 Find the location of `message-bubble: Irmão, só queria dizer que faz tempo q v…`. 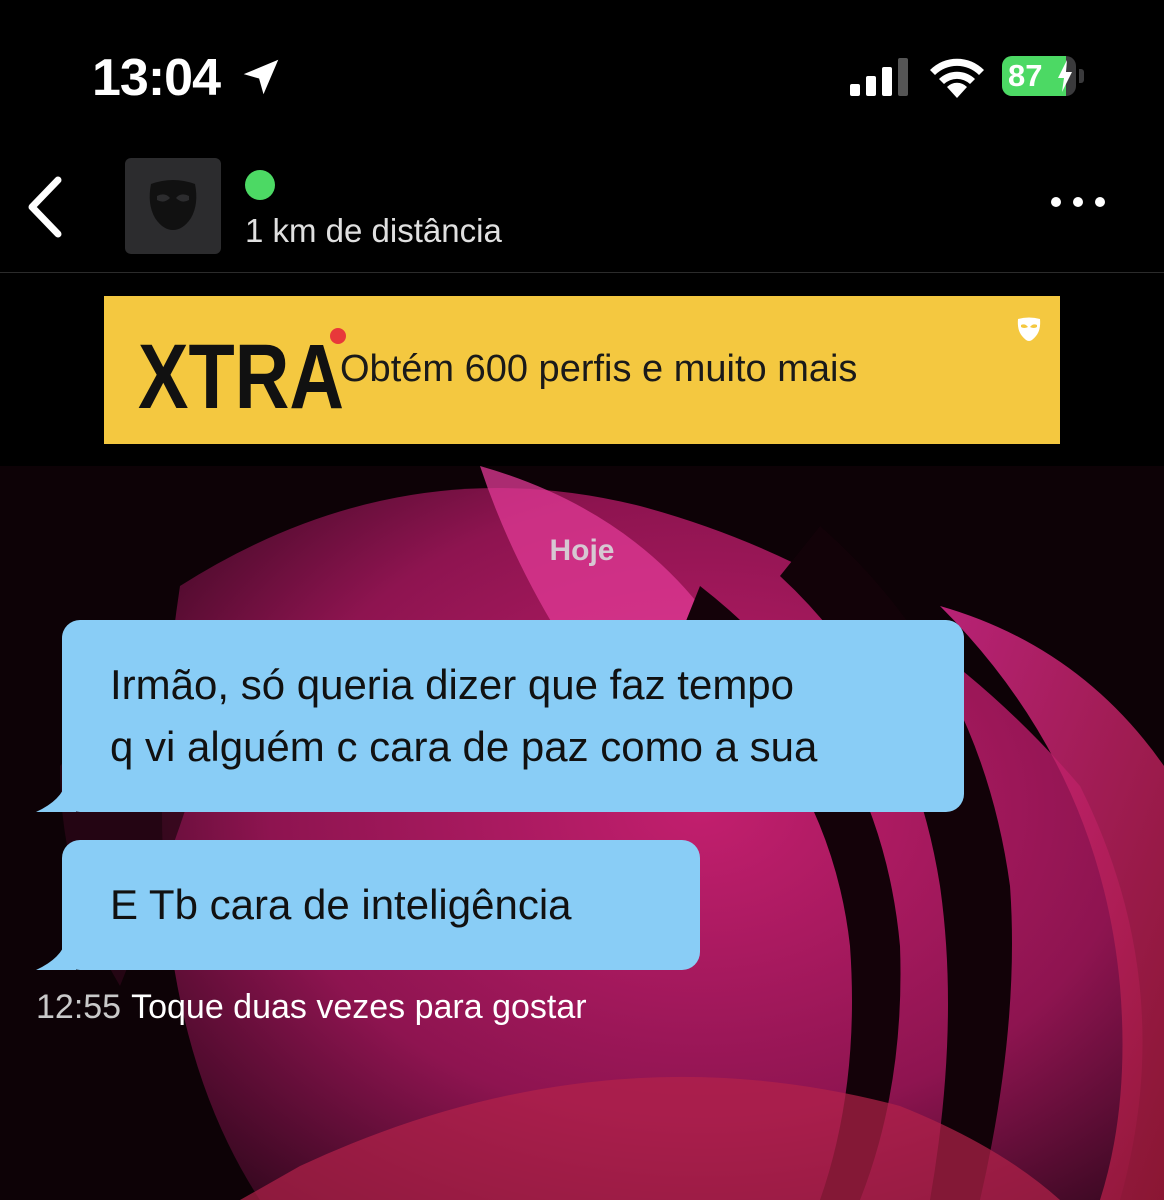

message-bubble: Irmão, só queria dizer que faz tempo q v… is located at coordinates (500, 716).